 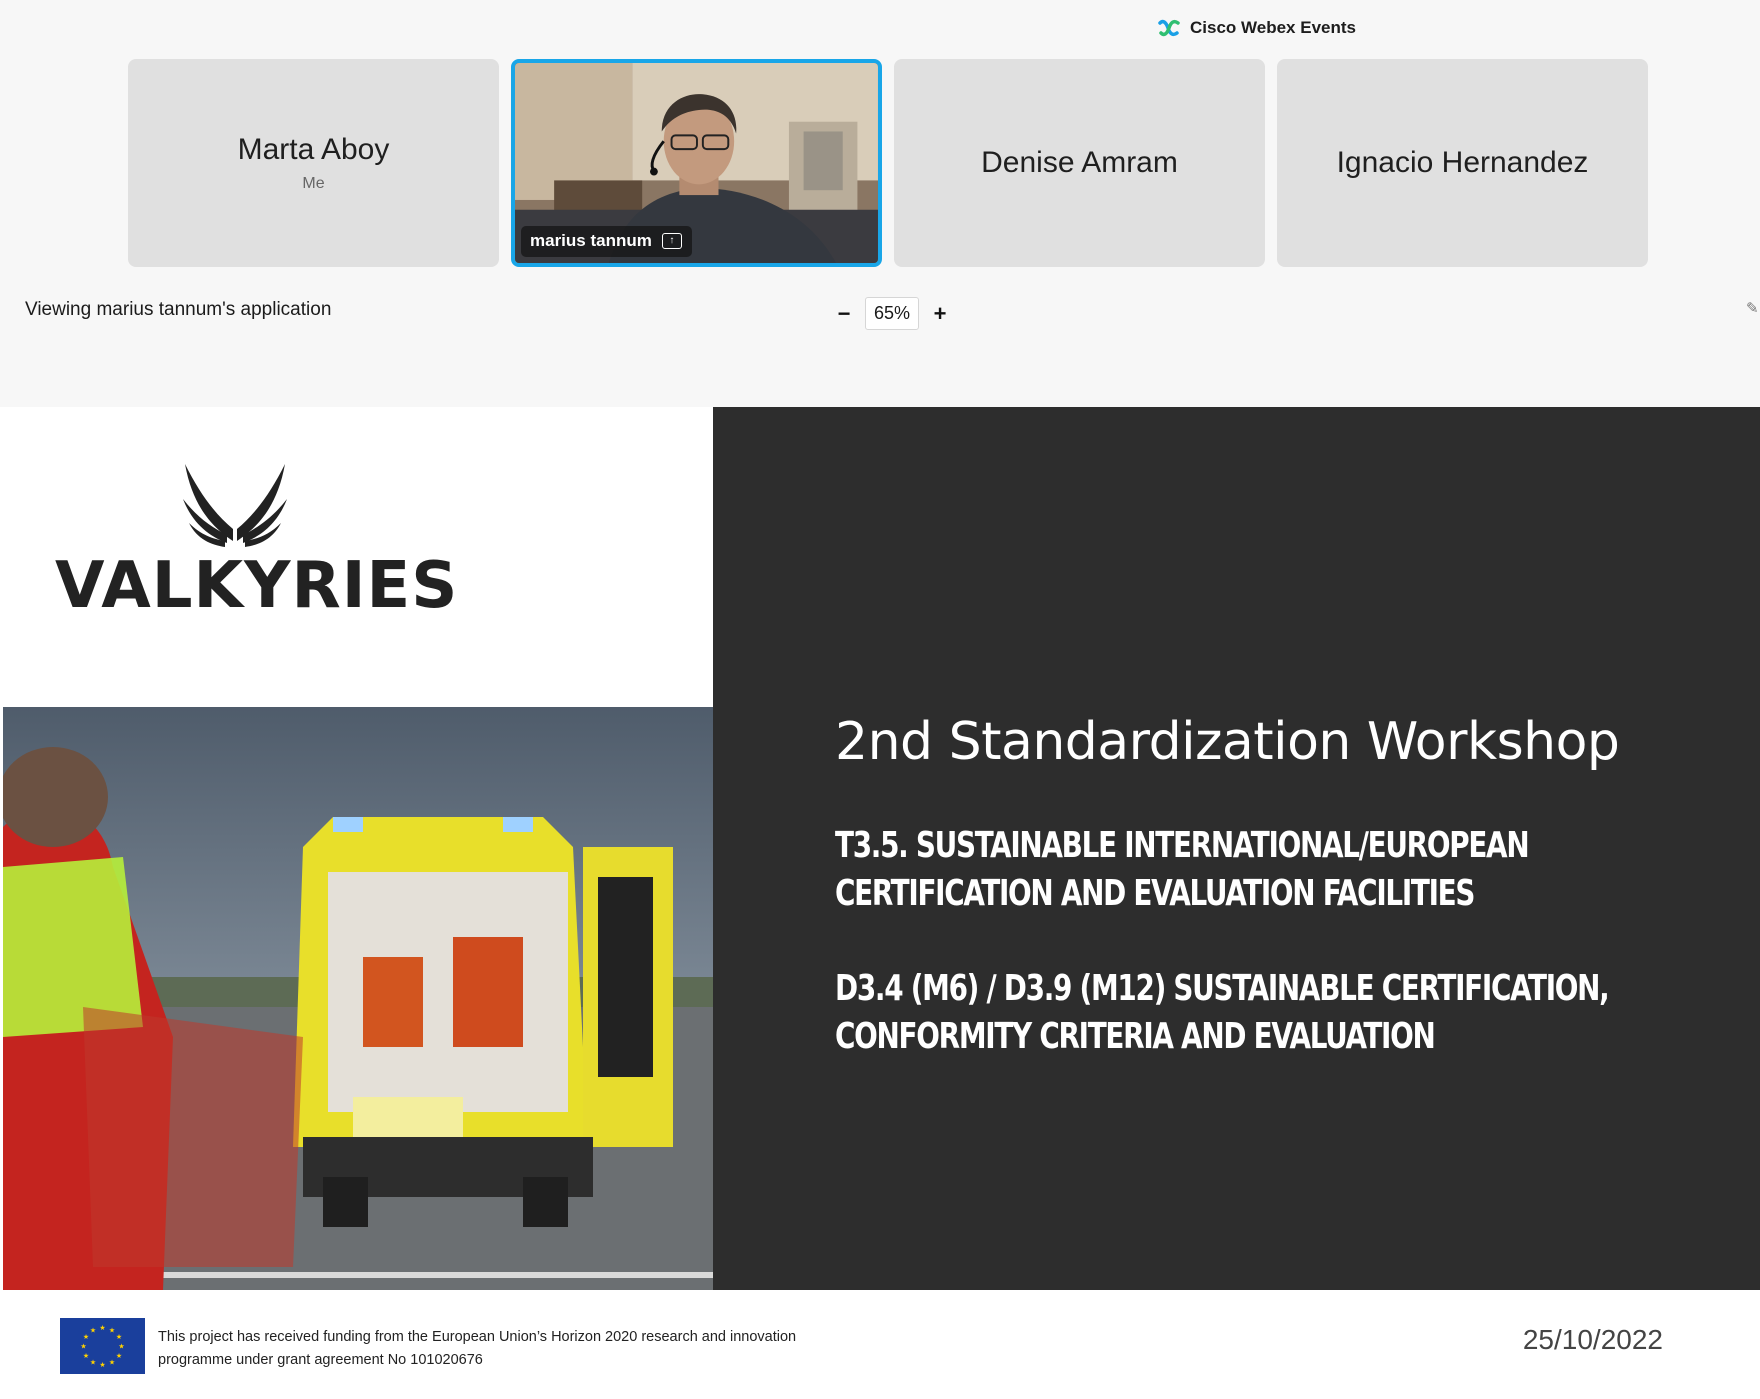 What do you see at coordinates (671, 241) in the screenshot?
I see `screen-share-icon: ↑` at bounding box center [671, 241].